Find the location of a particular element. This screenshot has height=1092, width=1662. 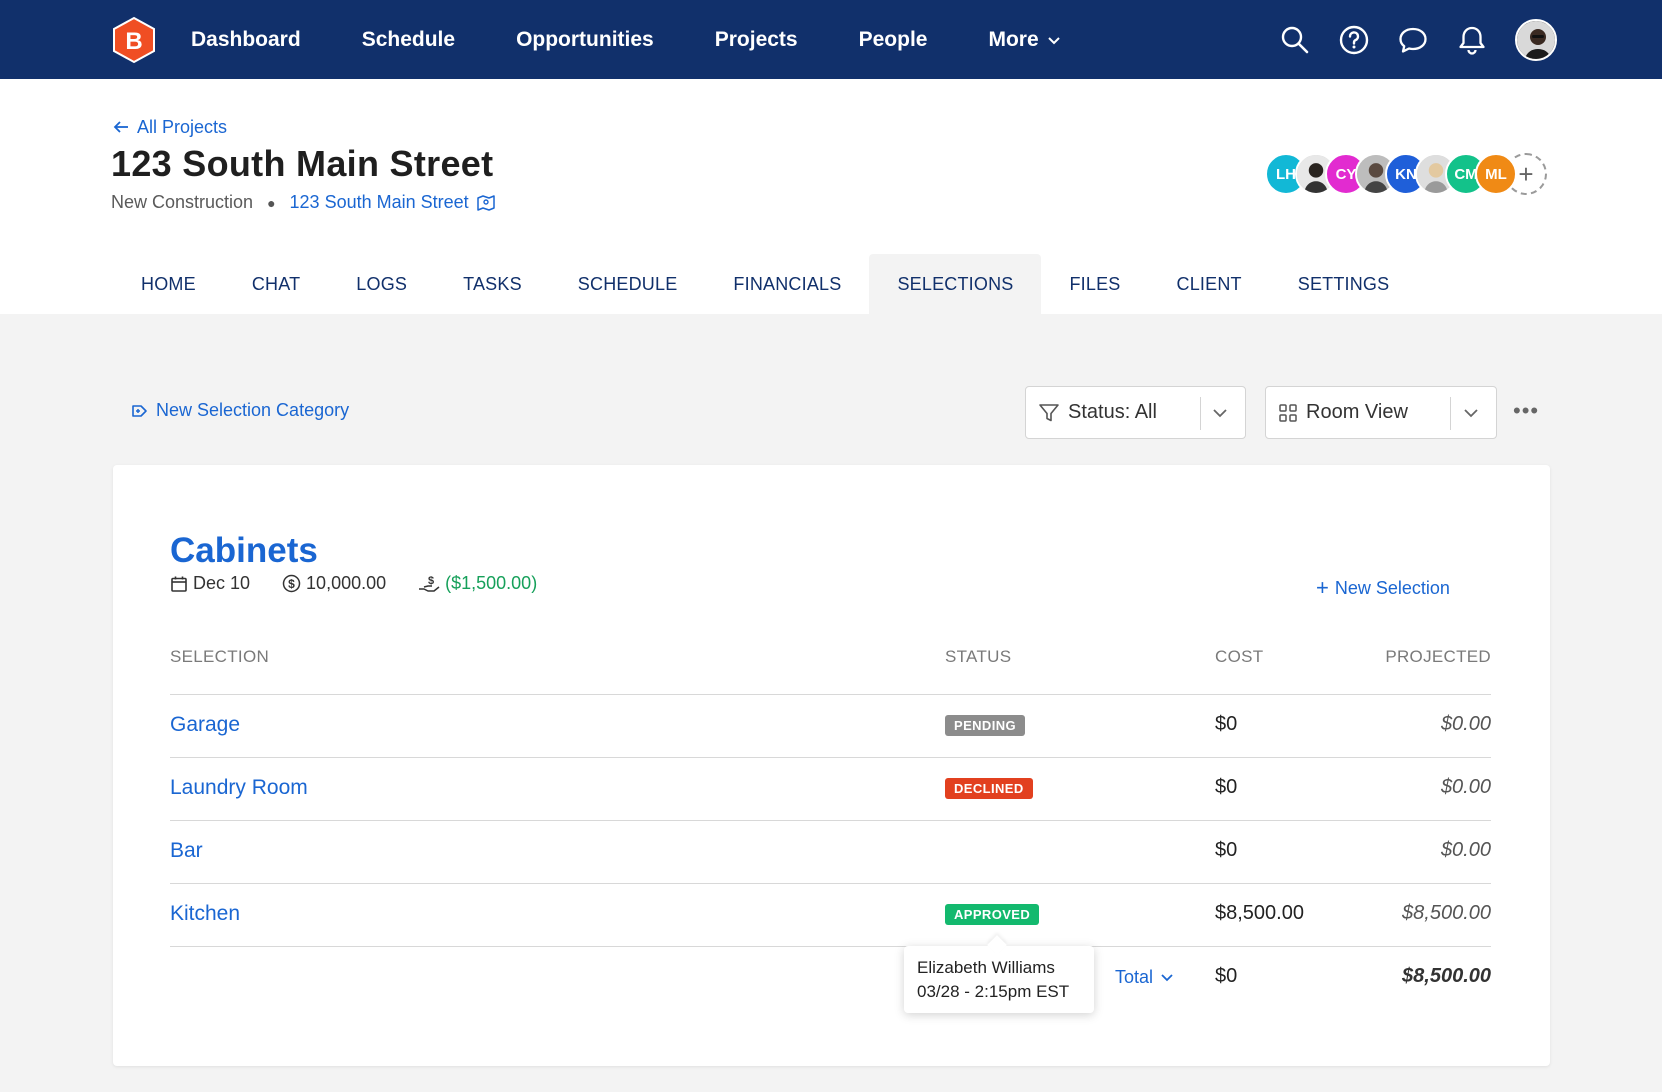

new-selection-button: + New Selection is located at coordinates (1383, 588).